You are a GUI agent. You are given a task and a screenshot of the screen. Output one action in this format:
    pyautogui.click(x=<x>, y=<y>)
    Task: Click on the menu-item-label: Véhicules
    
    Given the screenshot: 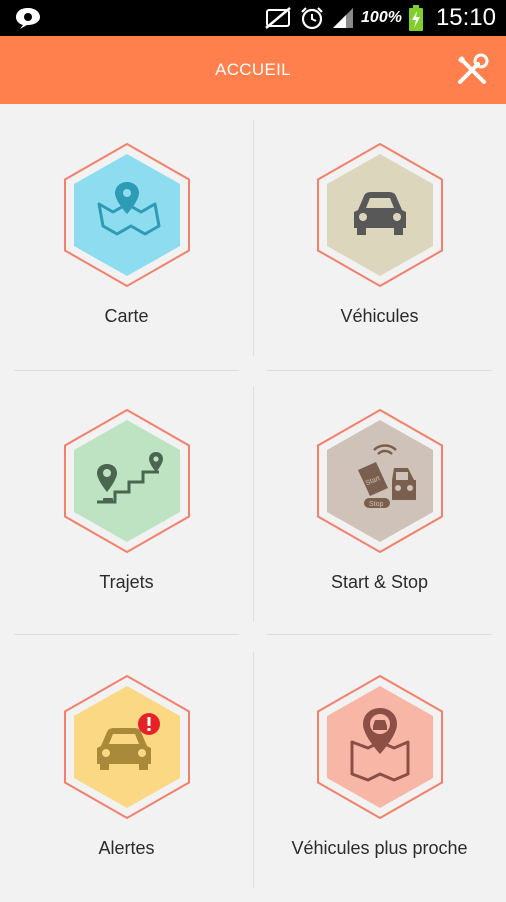 What is the action you would take?
    pyautogui.click(x=379, y=316)
    